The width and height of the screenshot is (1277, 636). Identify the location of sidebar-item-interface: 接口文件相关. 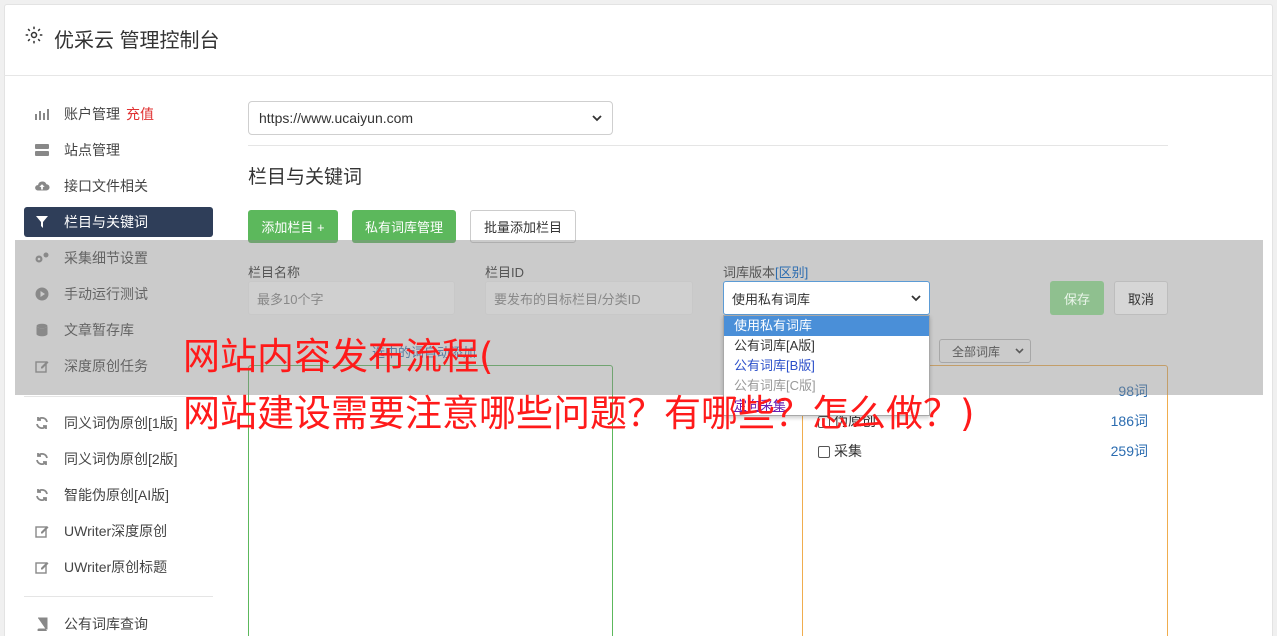
(118, 186).